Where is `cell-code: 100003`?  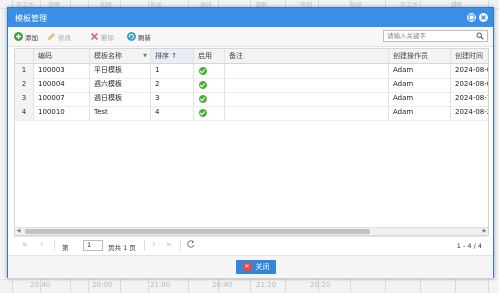
cell-code: 100003 is located at coordinates (62, 71).